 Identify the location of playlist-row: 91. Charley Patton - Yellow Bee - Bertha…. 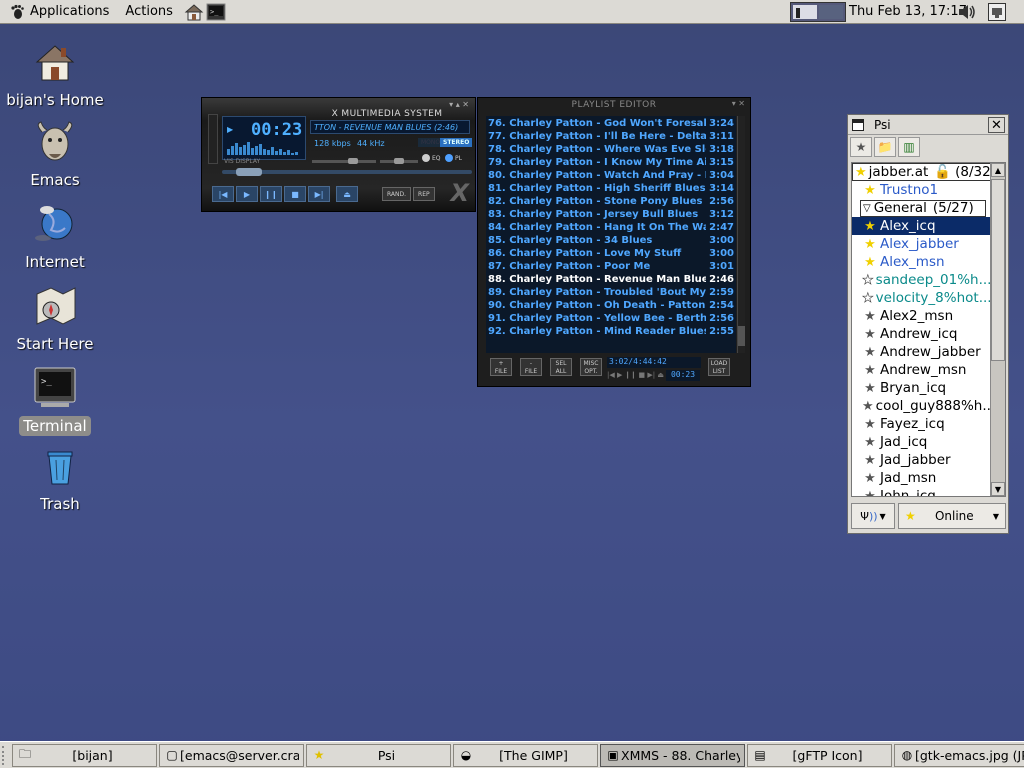
(611, 318).